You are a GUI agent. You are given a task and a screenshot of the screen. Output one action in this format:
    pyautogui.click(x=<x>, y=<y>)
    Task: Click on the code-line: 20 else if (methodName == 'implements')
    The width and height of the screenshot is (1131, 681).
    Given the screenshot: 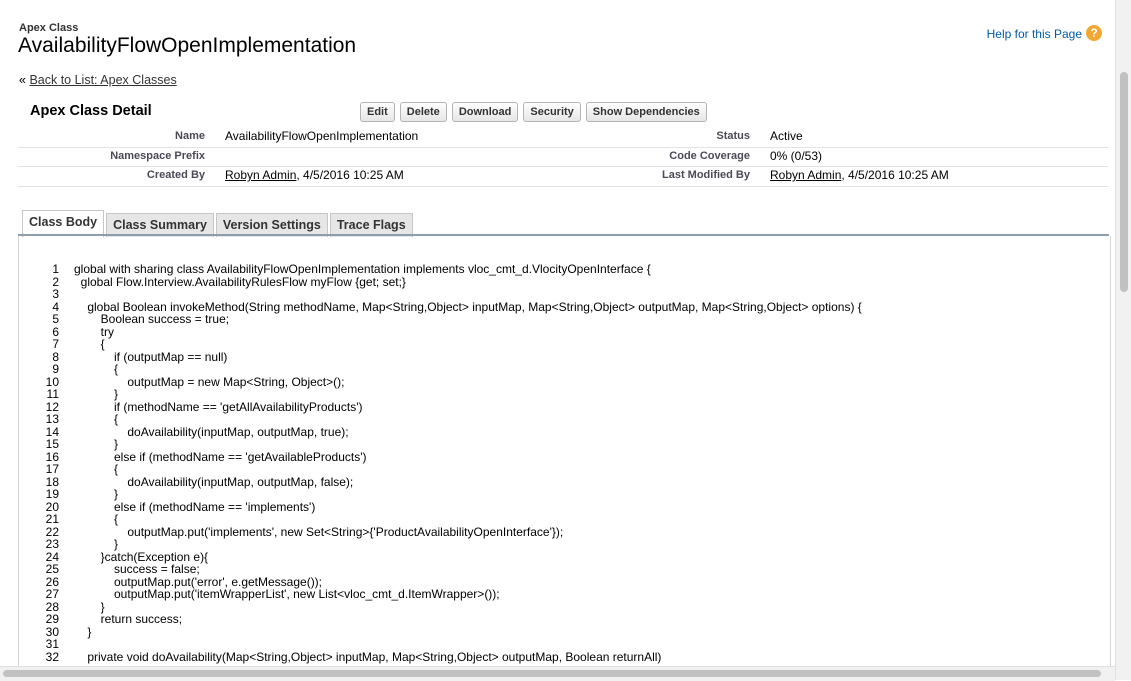 What is the action you would take?
    pyautogui.click(x=440, y=507)
    